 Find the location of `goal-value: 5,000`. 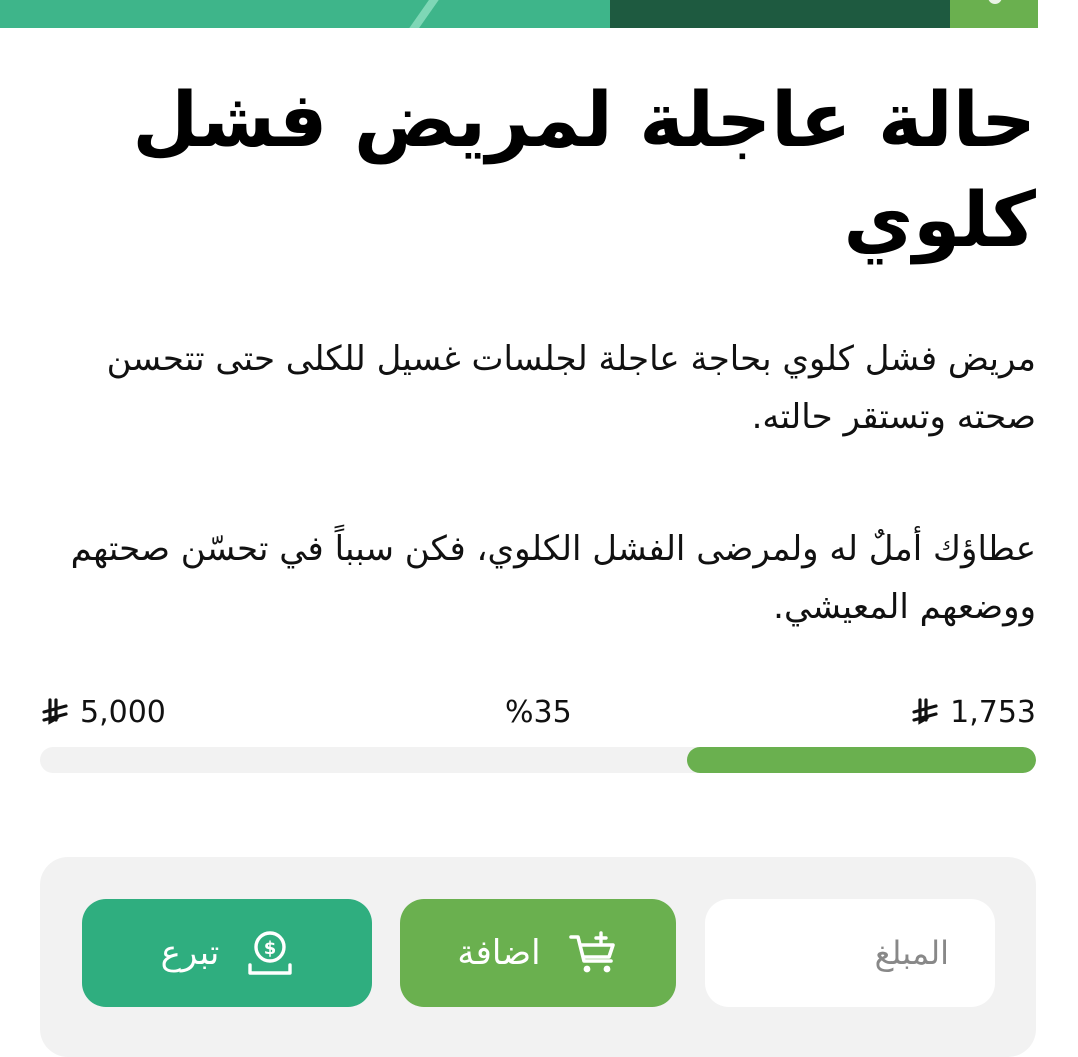

goal-value: 5,000 is located at coordinates (123, 712).